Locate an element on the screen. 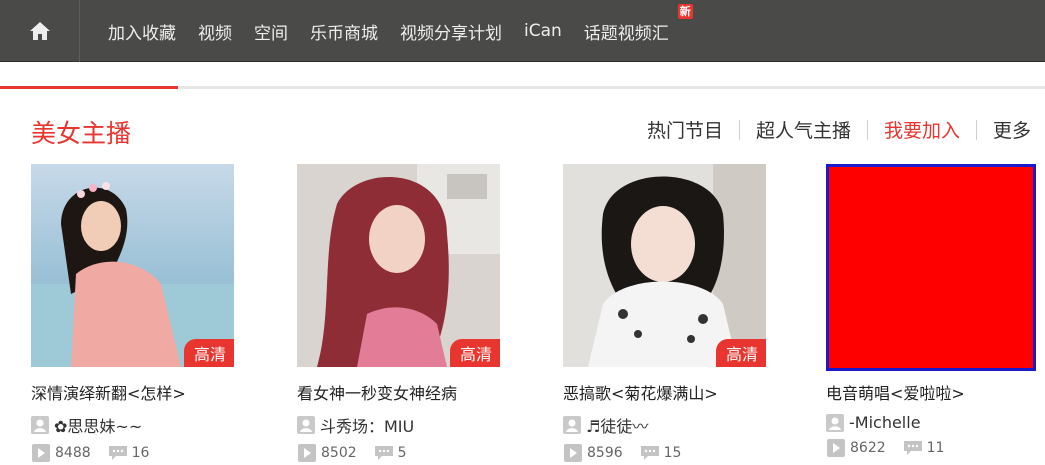 The width and height of the screenshot is (1045, 465). new-badge: 新 is located at coordinates (685, 11).